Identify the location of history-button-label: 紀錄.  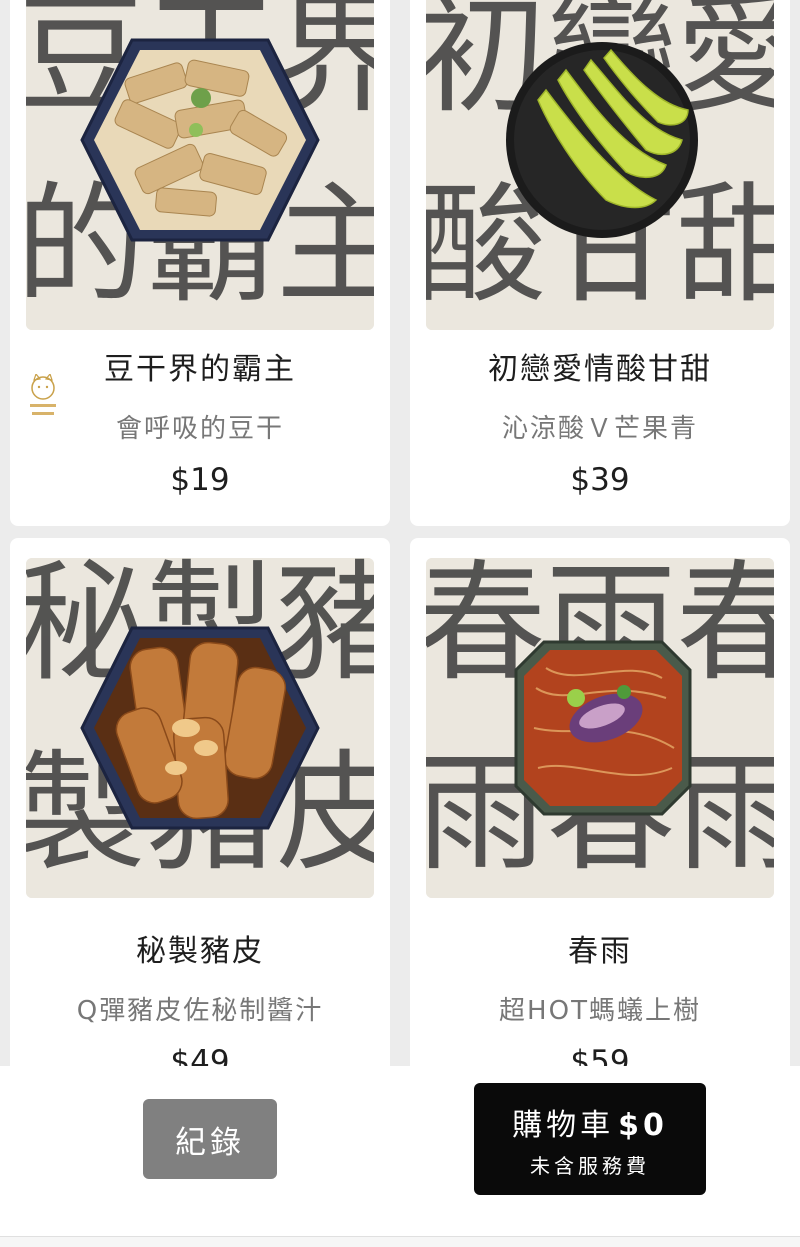
(210, 1142).